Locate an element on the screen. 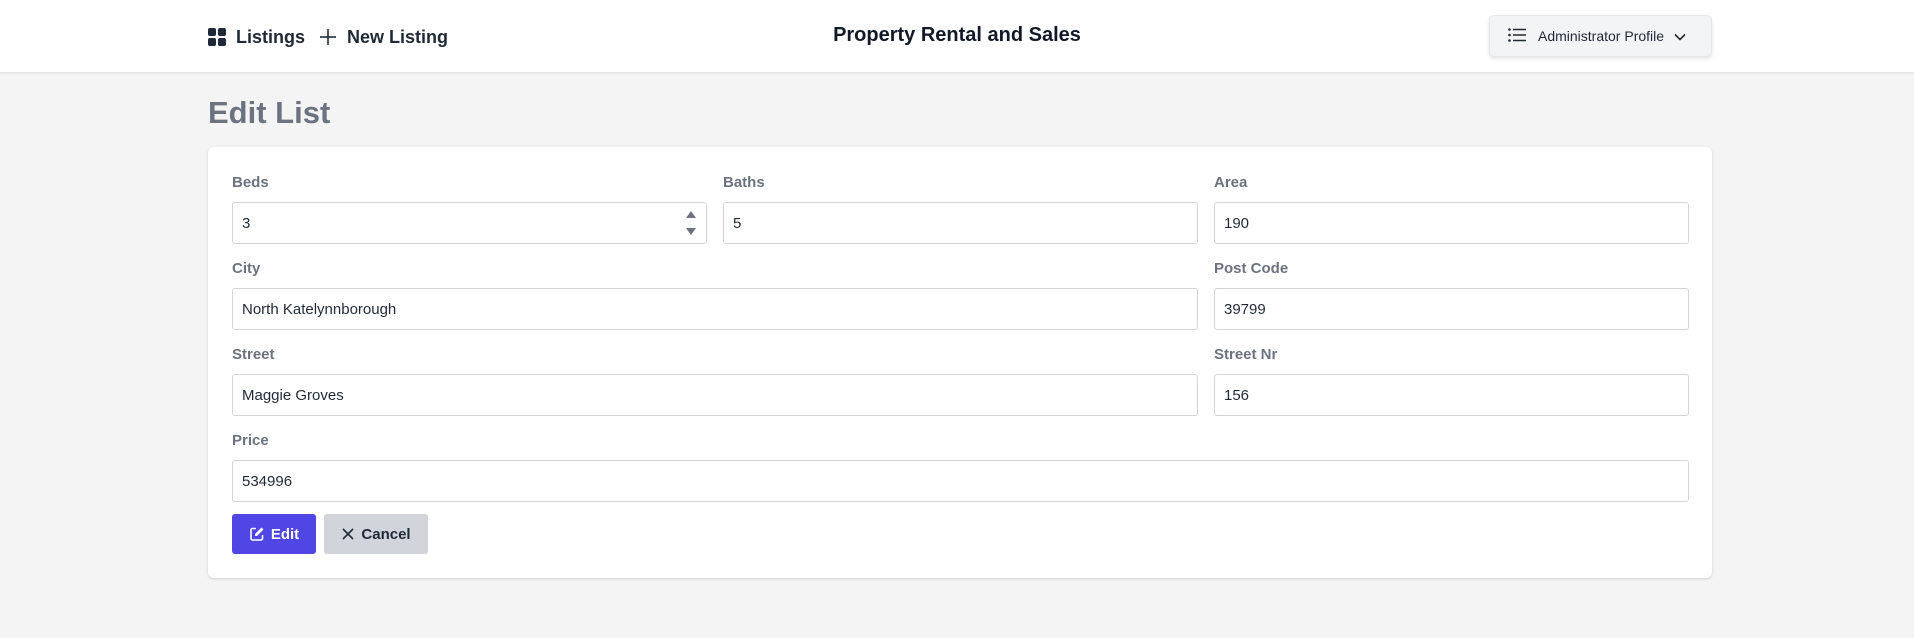  street-nr-input: 156 is located at coordinates (1451, 395).